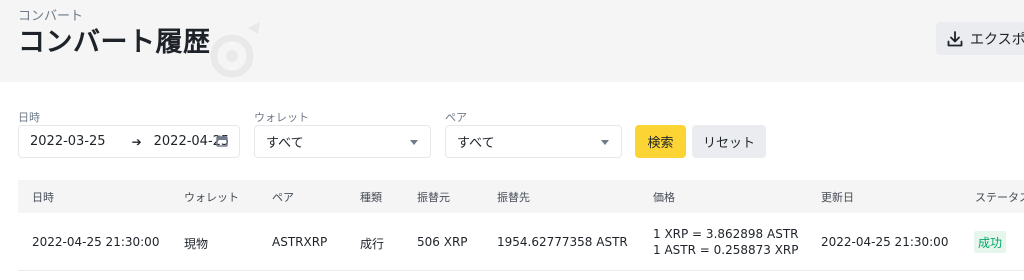  What do you see at coordinates (562, 242) in the screenshot?
I see `cell-to: 1954.62777358 ASTR` at bounding box center [562, 242].